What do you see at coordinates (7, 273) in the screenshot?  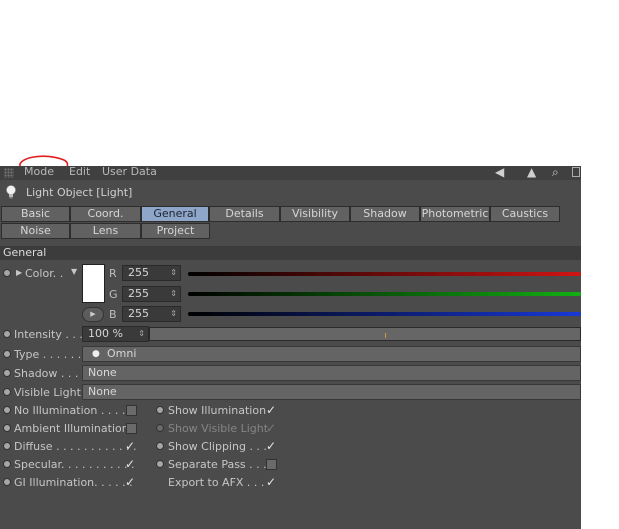 I see `animate-dot-color` at bounding box center [7, 273].